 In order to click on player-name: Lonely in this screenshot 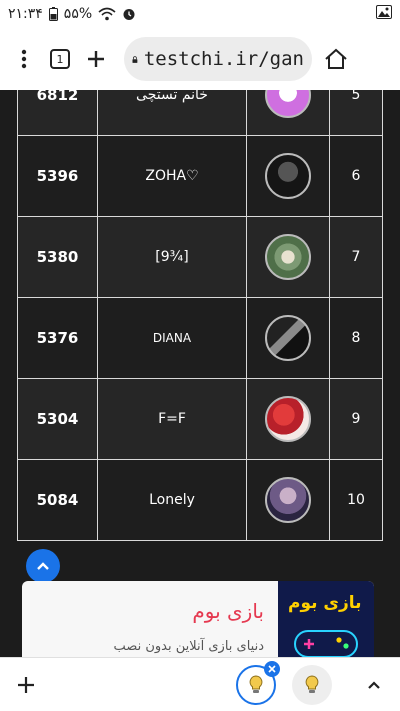, I will do `click(172, 500)`.